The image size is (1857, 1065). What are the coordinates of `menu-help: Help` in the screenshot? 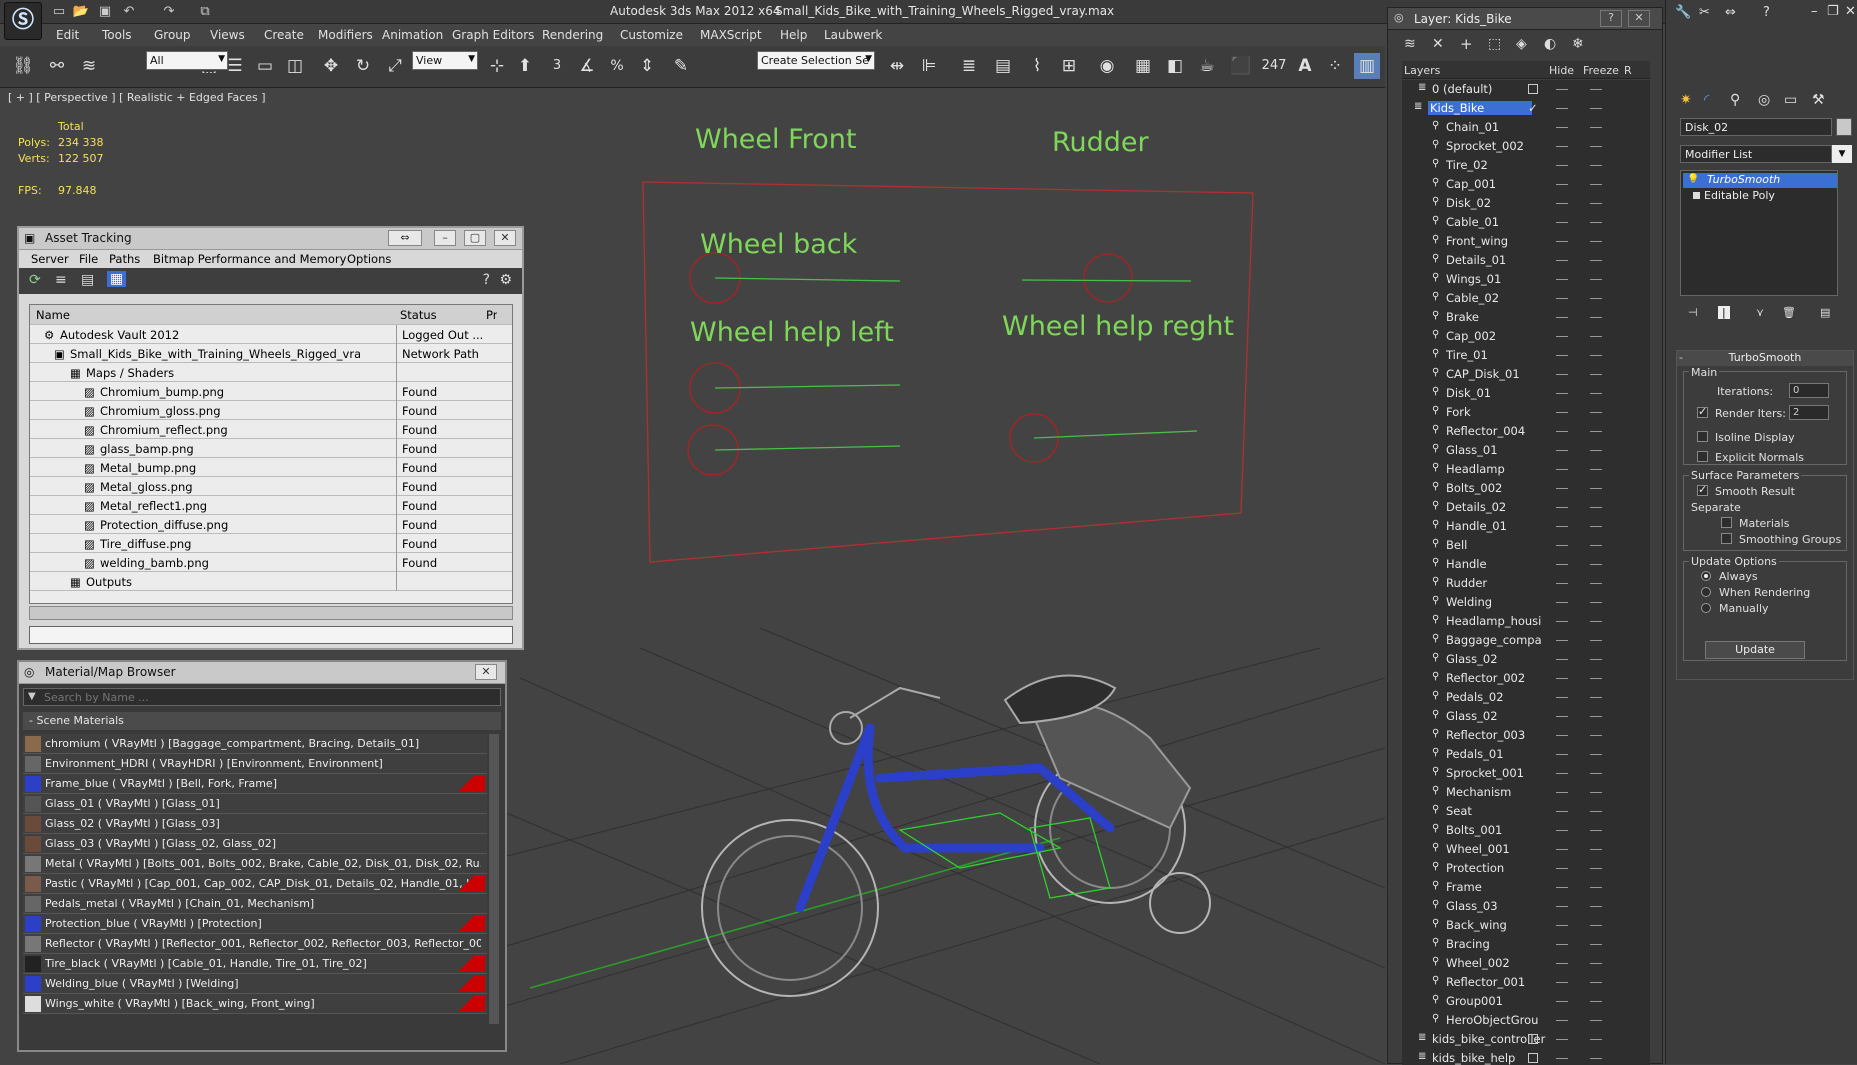 It's located at (793, 35).